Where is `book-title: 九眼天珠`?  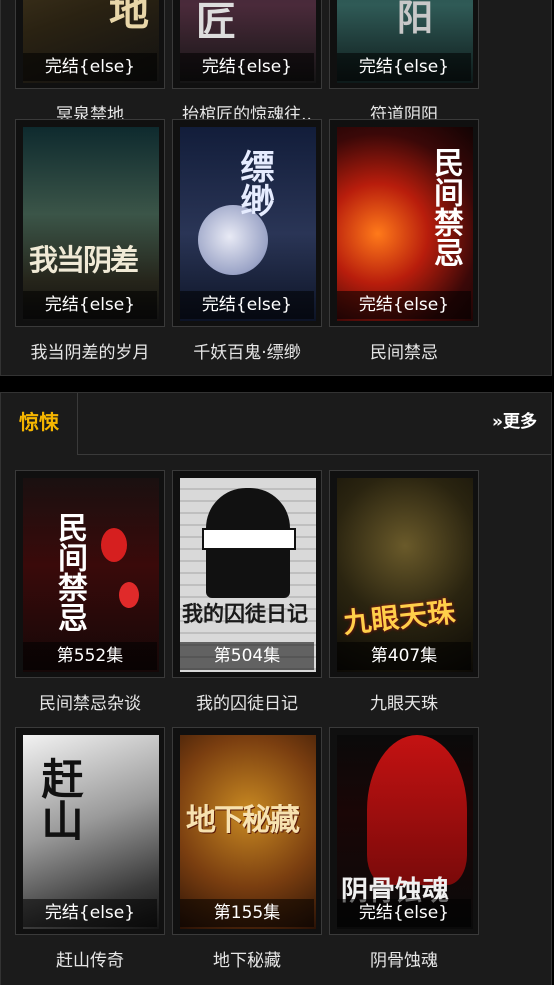 book-title: 九眼天珠 is located at coordinates (404, 701).